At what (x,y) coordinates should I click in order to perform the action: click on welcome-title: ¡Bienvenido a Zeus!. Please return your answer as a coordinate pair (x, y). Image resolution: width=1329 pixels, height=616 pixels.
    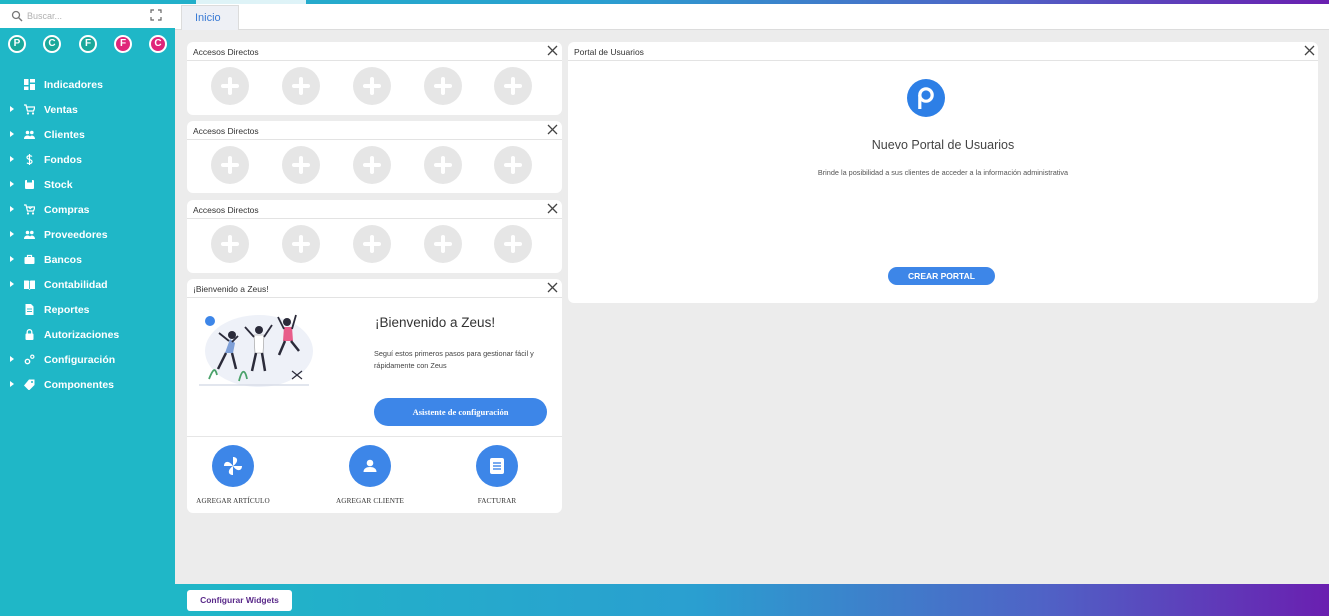
    Looking at the image, I should click on (435, 322).